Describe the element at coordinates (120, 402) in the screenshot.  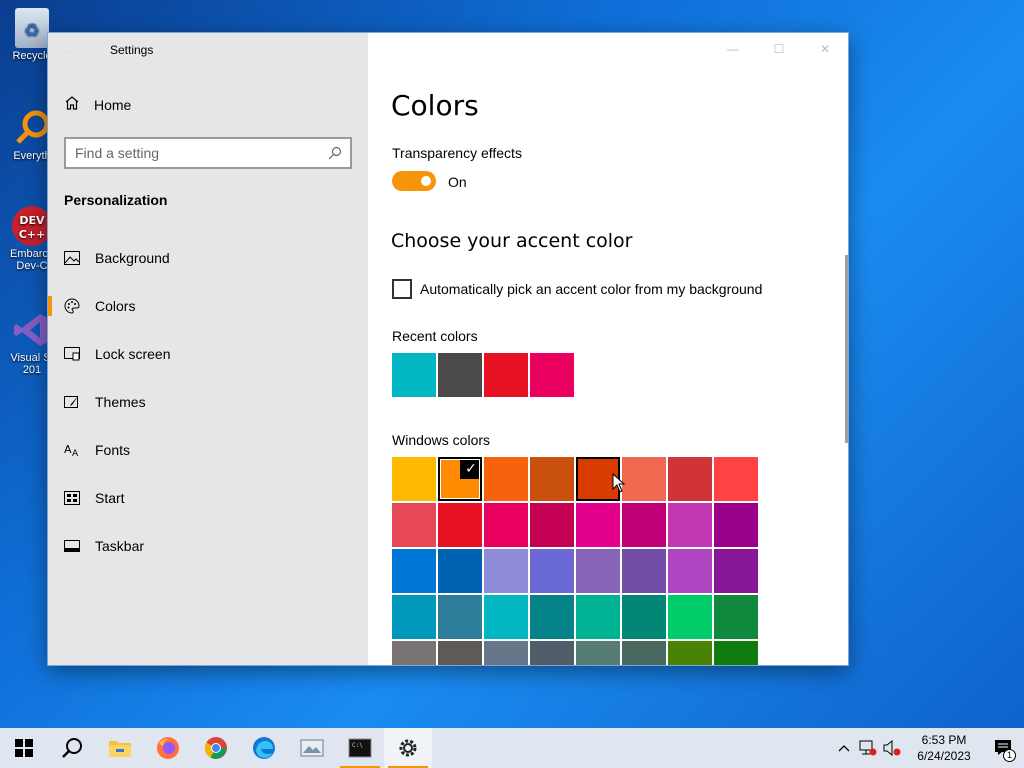
I see `sidebar-item-label: Themes` at that location.